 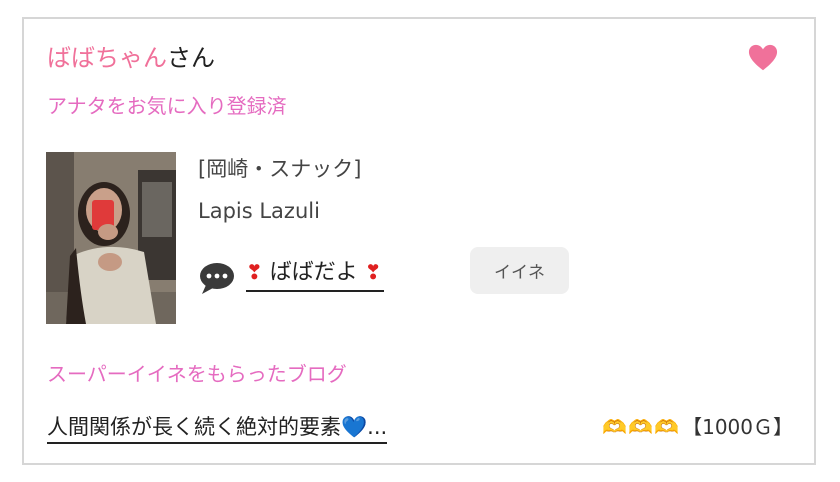 I want to click on reward-amount: 【1000Ｇ】, so click(x=737, y=427).